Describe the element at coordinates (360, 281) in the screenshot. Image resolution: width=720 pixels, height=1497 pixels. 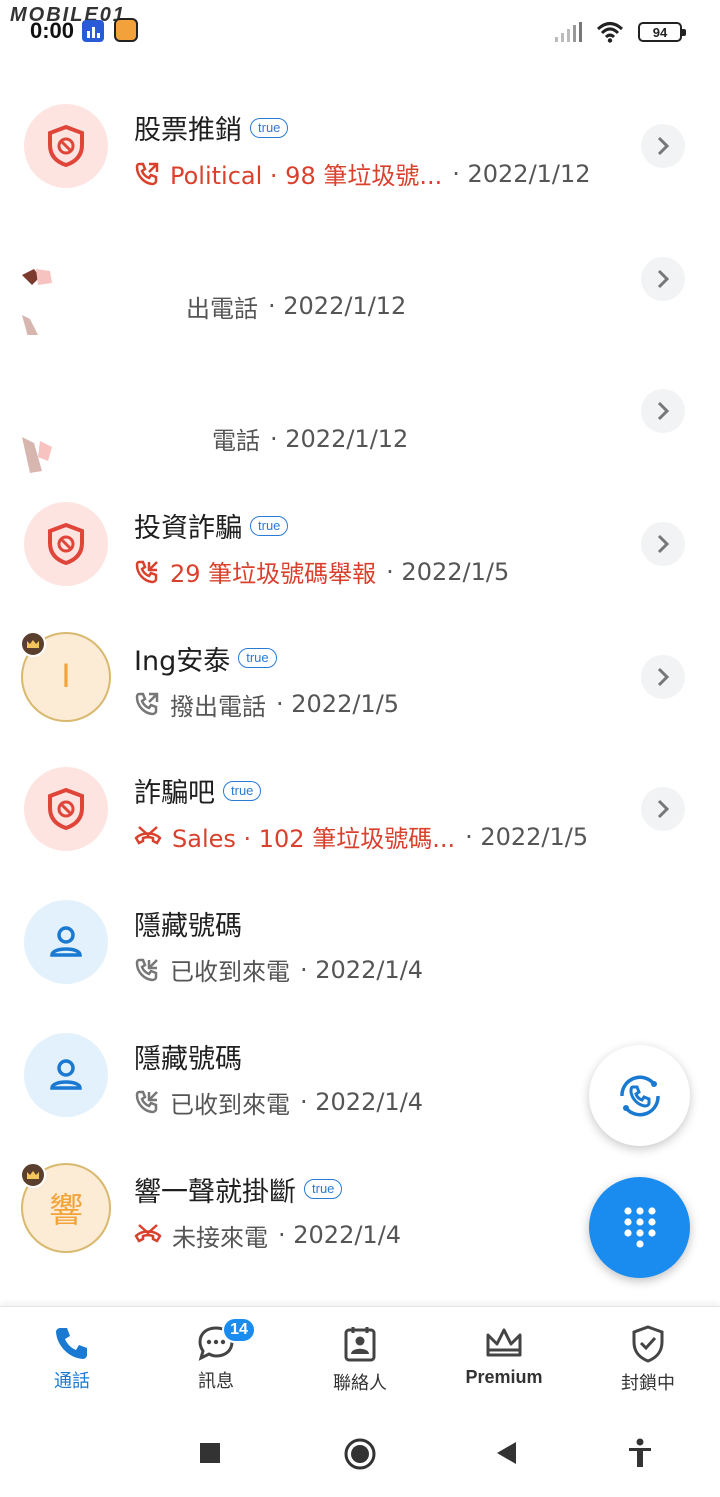
I see `call-row: 出電話 · 2022/1/12` at that location.